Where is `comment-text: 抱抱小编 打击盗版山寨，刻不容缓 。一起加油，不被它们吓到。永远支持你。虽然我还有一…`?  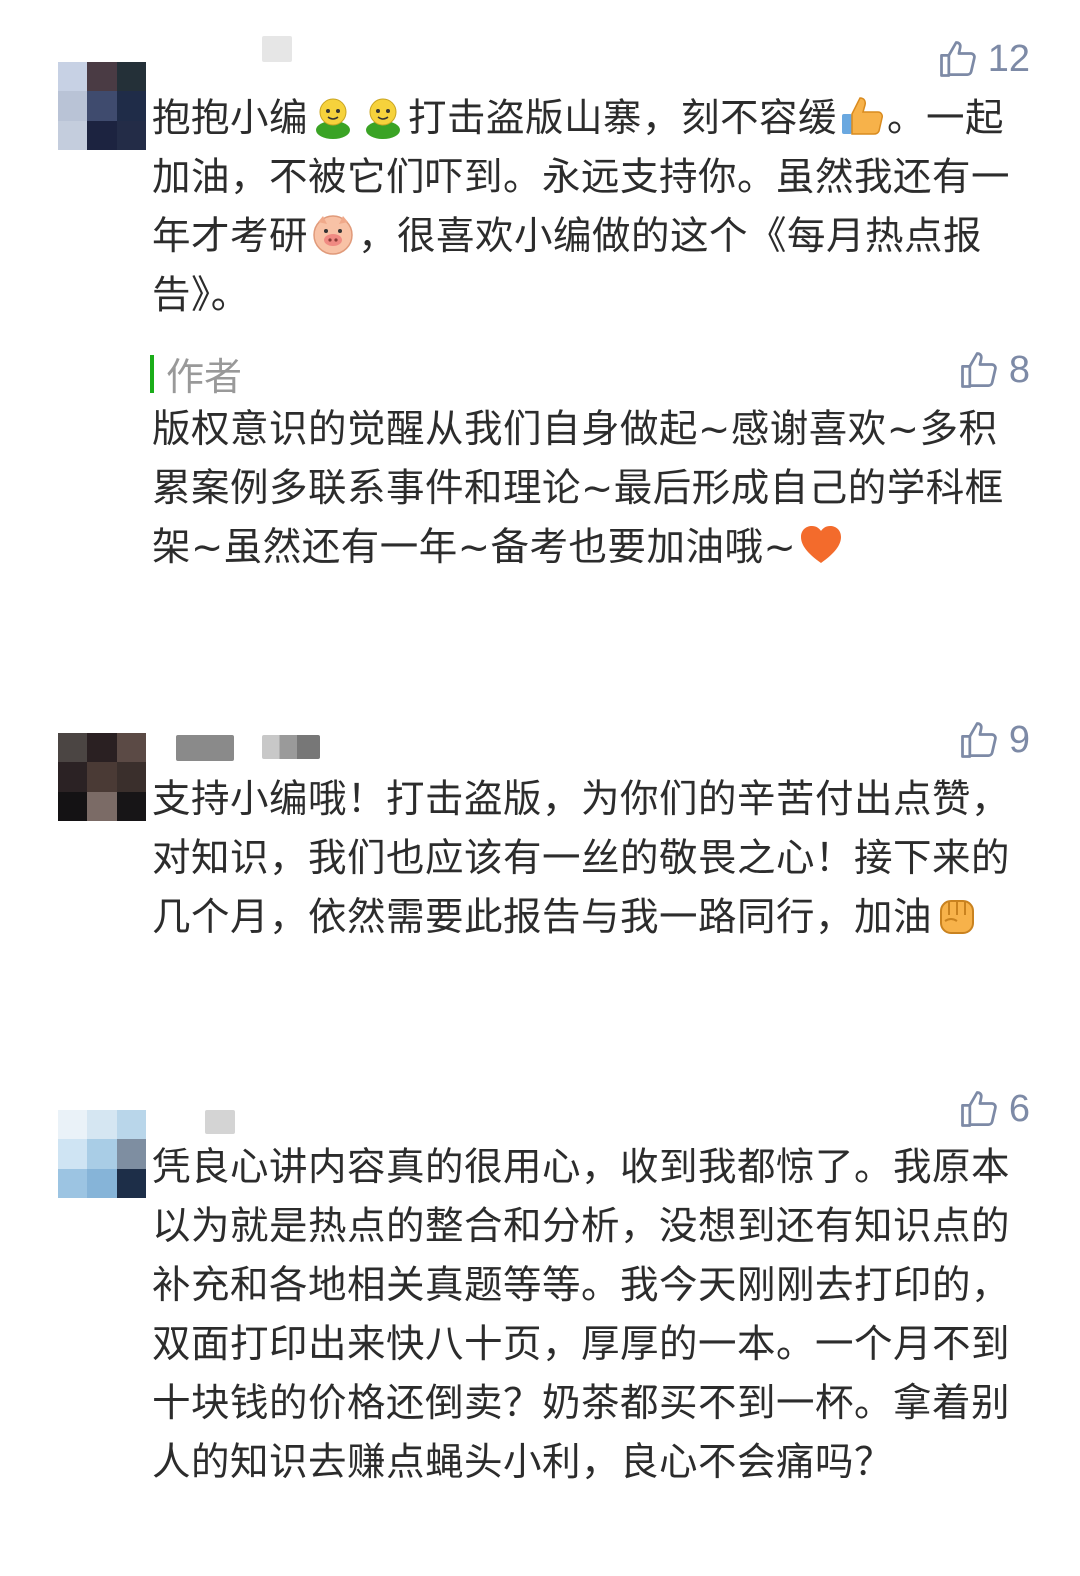 comment-text: 抱抱小编 打击盗版山寨，刻不容缓 。一起加油，不被它们吓到。永远支持你。虽然我还有一… is located at coordinates (592, 207).